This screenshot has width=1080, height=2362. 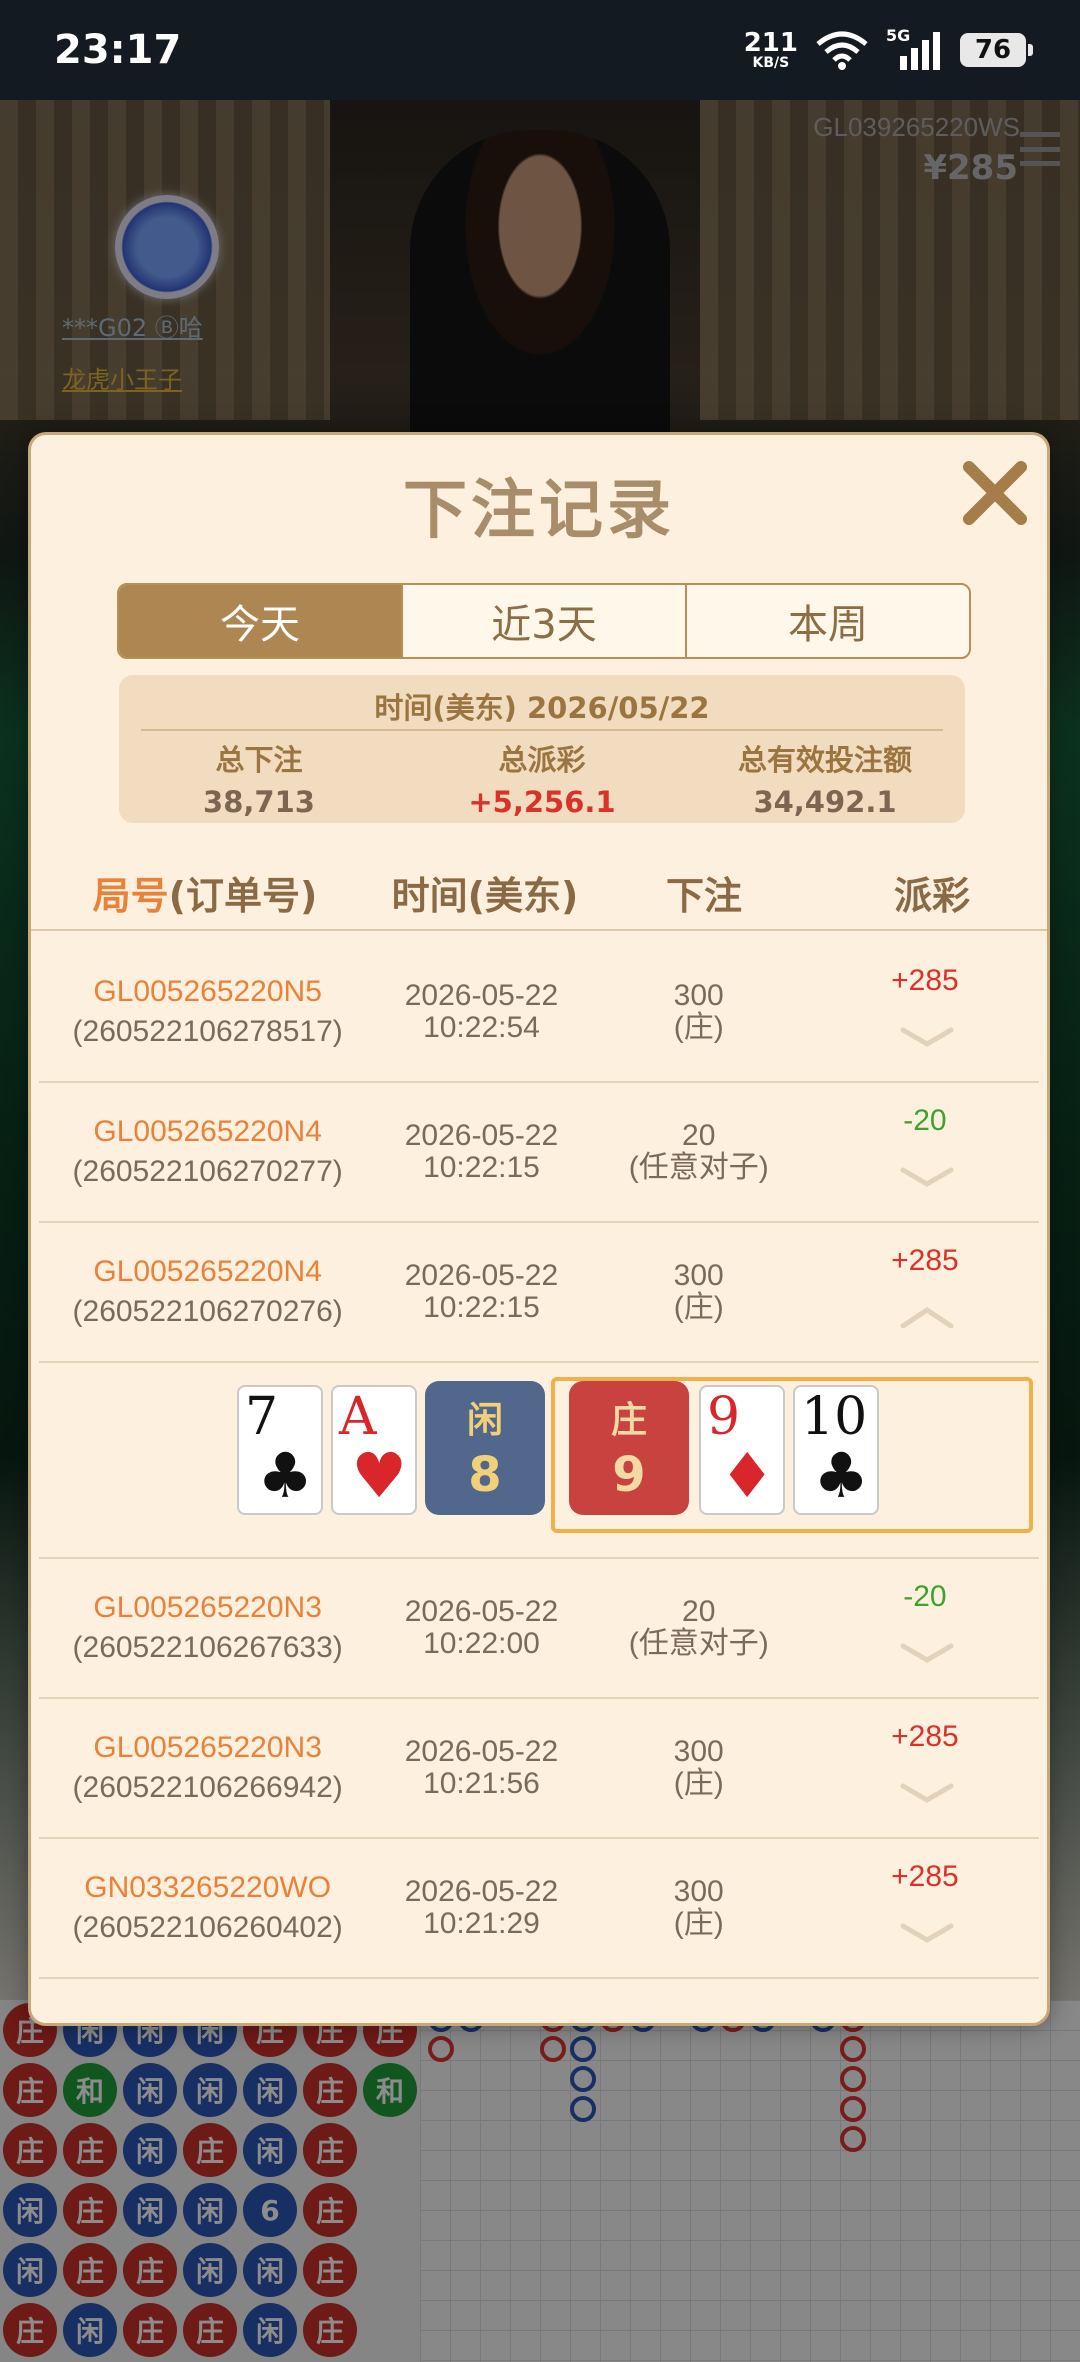 I want to click on time-cell: 2026-05-22 10:22:00, so click(x=481, y=1628).